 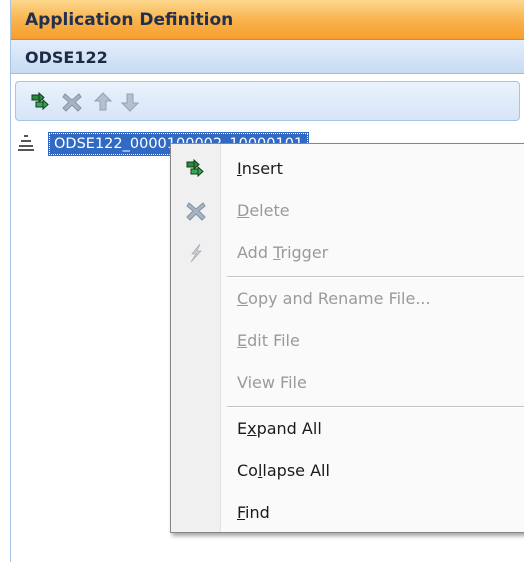 I want to click on application-header-bar: ODSE122, so click(x=267, y=57).